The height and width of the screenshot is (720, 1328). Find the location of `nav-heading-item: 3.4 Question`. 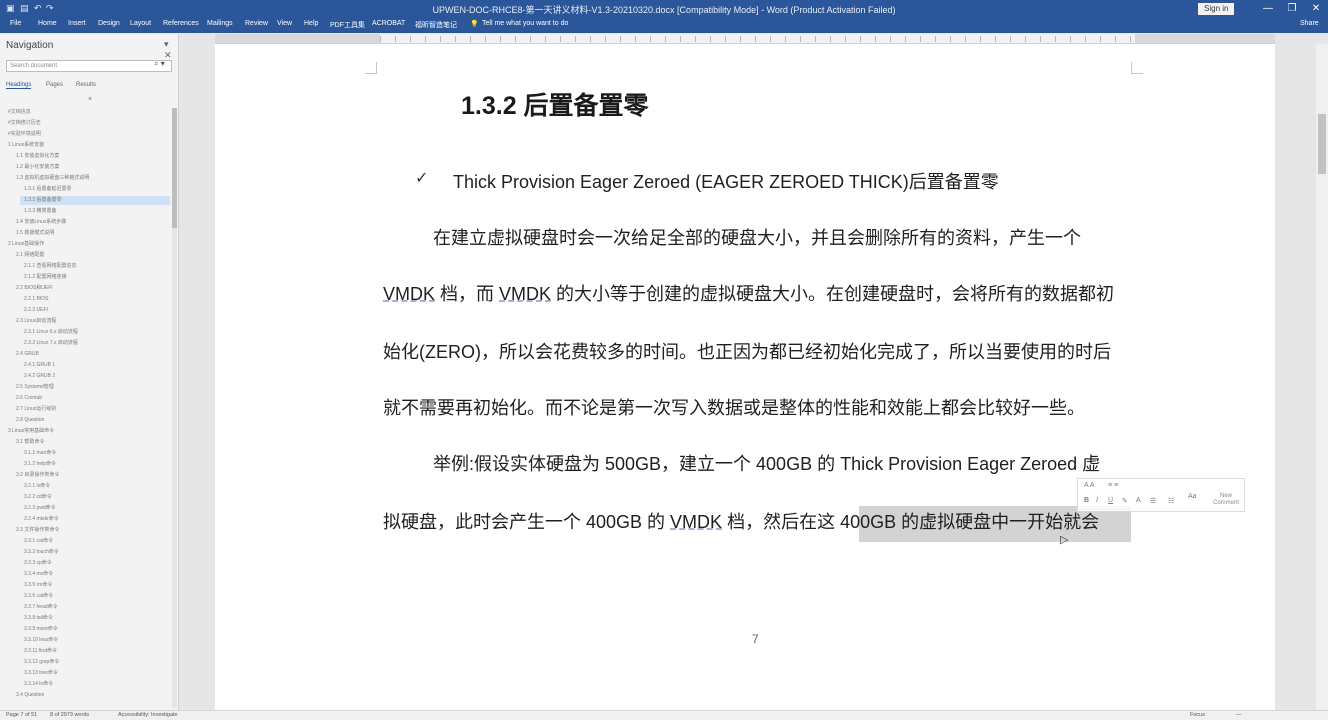

nav-heading-item: 3.4 Question is located at coordinates (30, 695).